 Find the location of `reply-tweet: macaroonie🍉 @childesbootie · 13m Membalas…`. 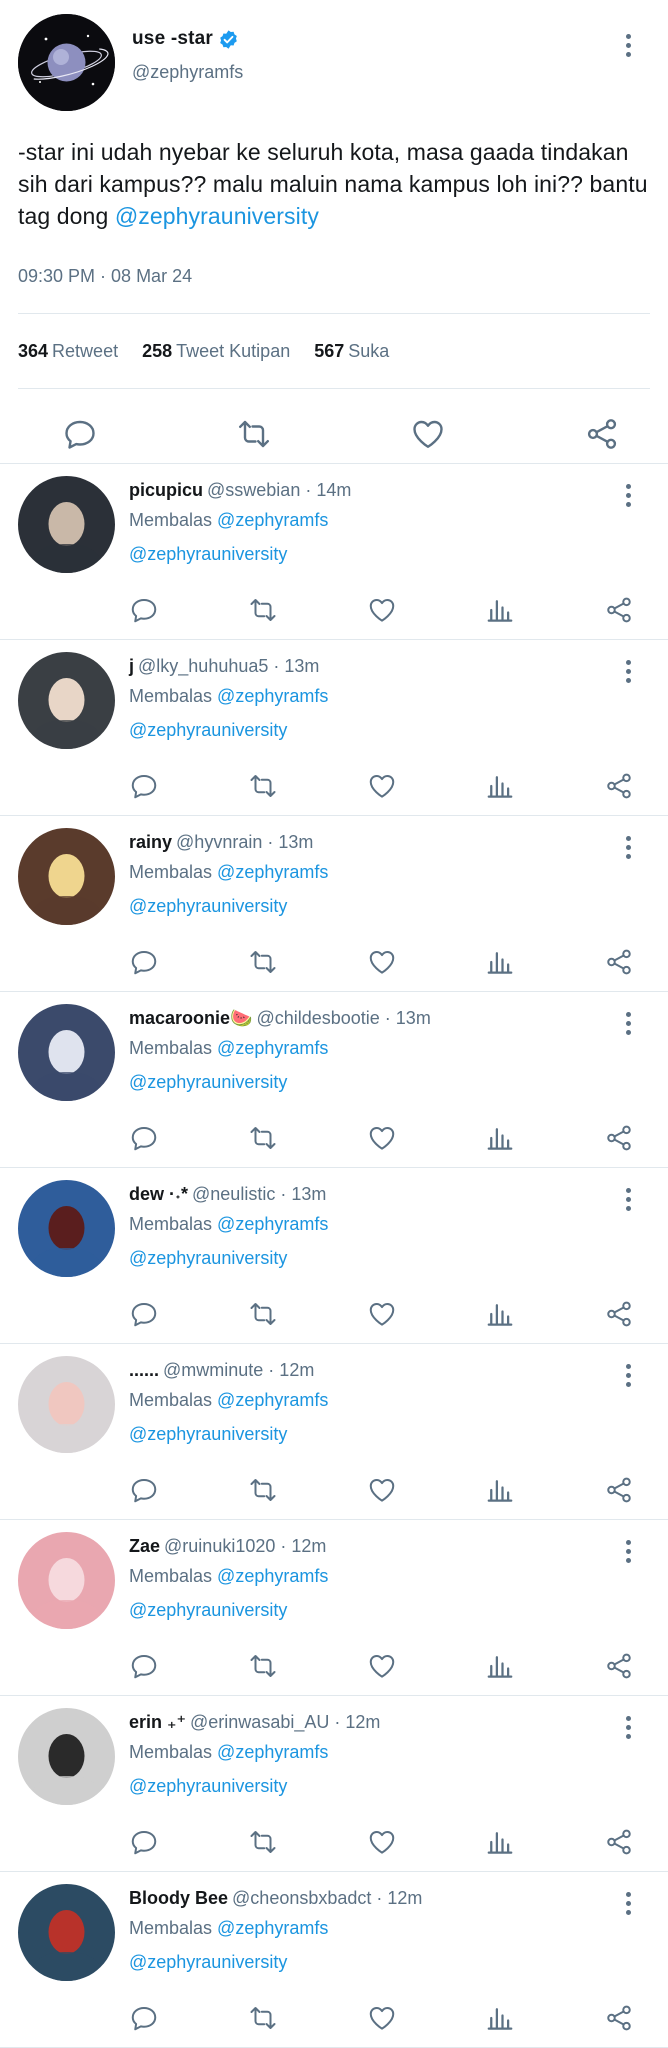

reply-tweet: macaroonie🍉 @childesbootie · 13m Membalas… is located at coordinates (334, 1079).